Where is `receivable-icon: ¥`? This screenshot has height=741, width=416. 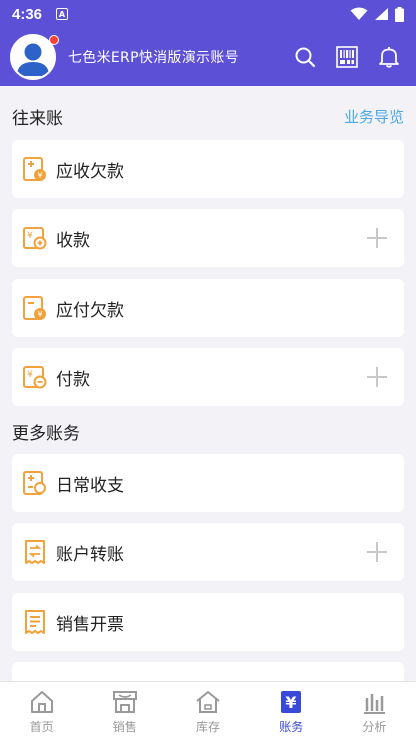
receivable-icon: ¥ is located at coordinates (35, 169).